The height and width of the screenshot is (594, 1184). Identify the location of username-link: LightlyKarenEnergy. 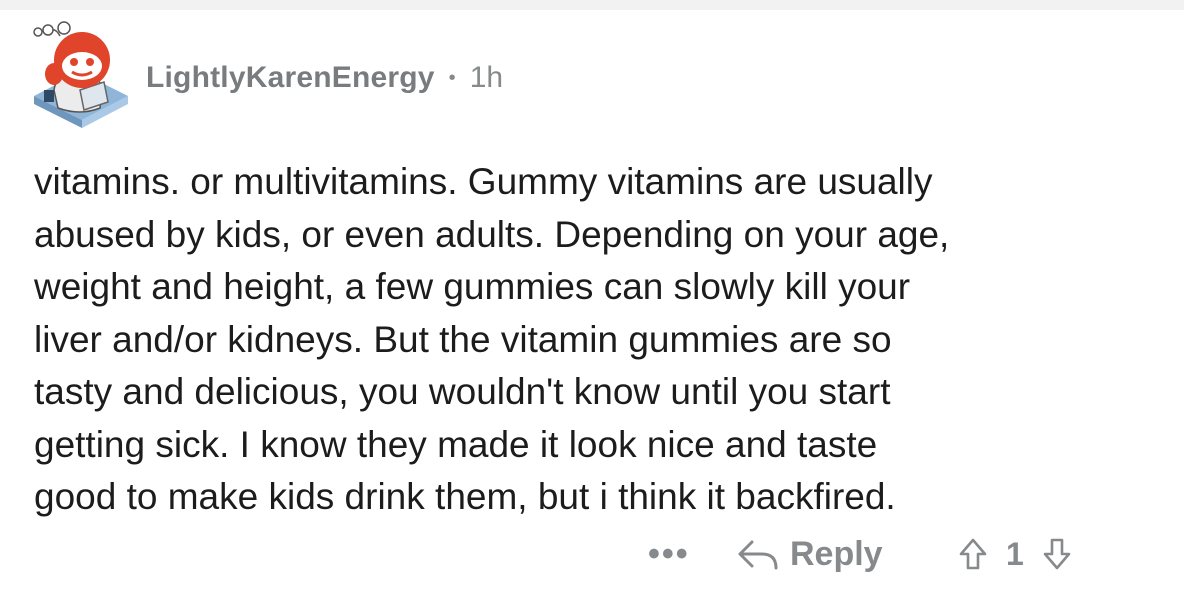
(290, 78).